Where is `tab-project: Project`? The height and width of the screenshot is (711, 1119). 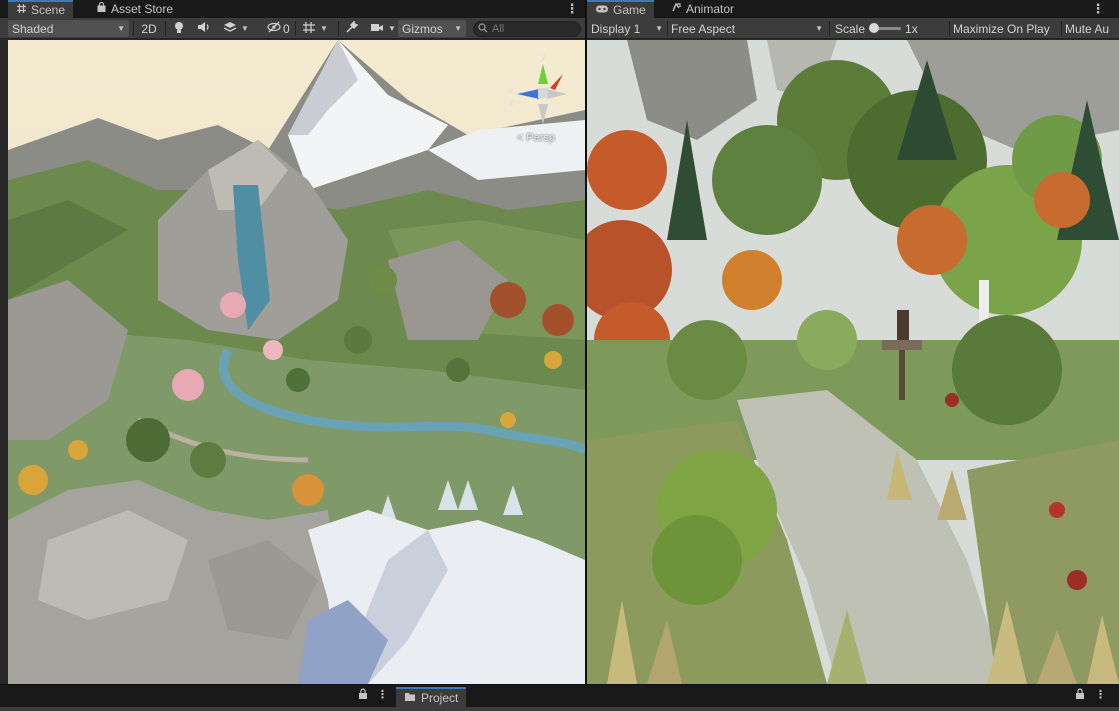
tab-project: Project is located at coordinates (431, 697).